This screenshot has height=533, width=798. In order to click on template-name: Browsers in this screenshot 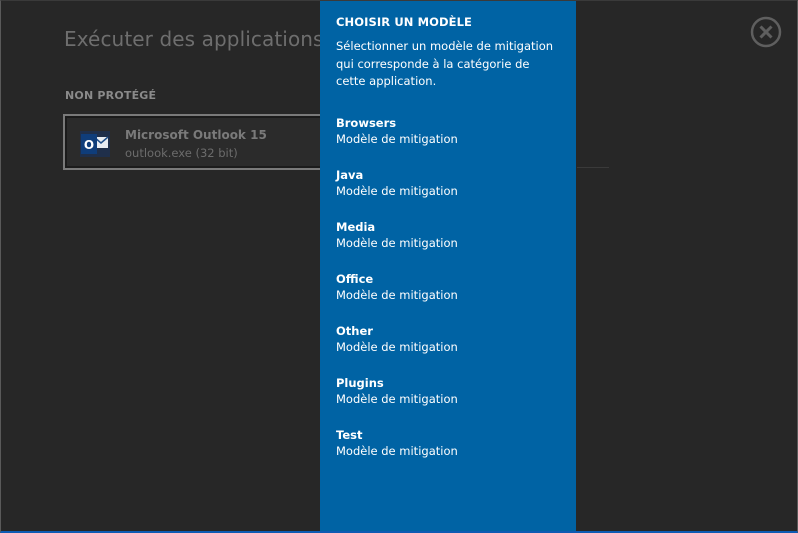, I will do `click(366, 123)`.